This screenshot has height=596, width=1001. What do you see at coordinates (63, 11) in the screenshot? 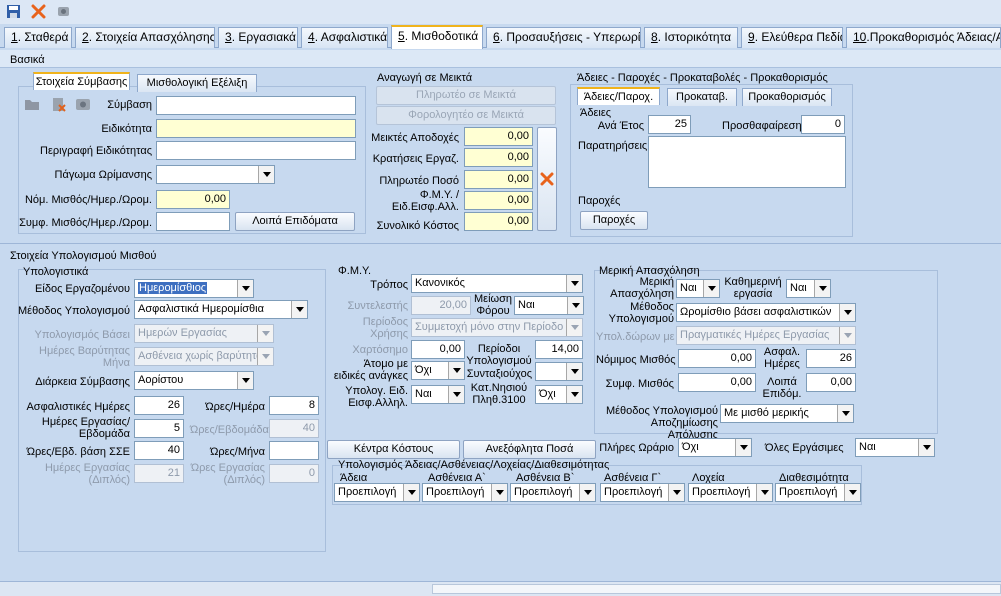
I see `tools-icon` at bounding box center [63, 11].